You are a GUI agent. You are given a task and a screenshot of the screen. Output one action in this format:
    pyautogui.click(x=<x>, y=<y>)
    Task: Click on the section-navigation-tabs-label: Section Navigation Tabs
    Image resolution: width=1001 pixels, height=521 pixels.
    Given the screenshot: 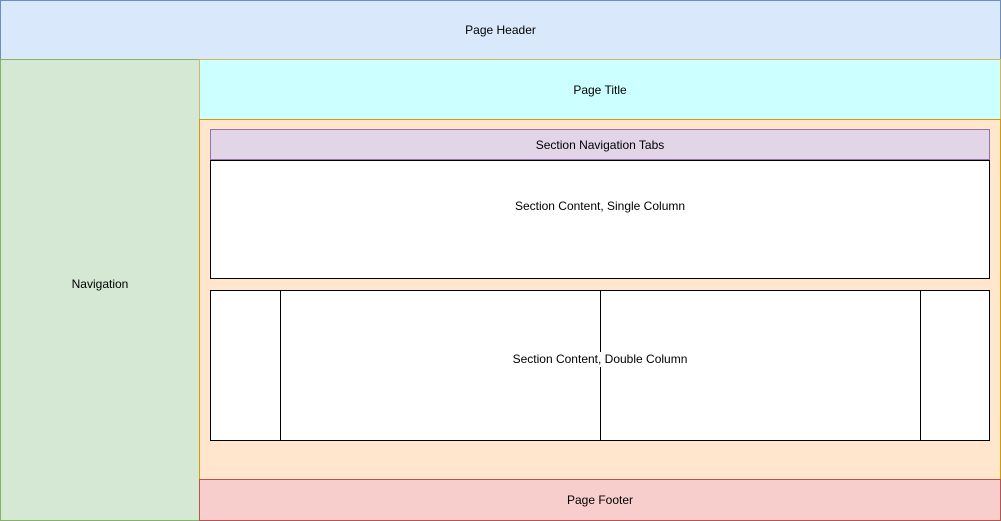 What is the action you would take?
    pyautogui.click(x=600, y=144)
    